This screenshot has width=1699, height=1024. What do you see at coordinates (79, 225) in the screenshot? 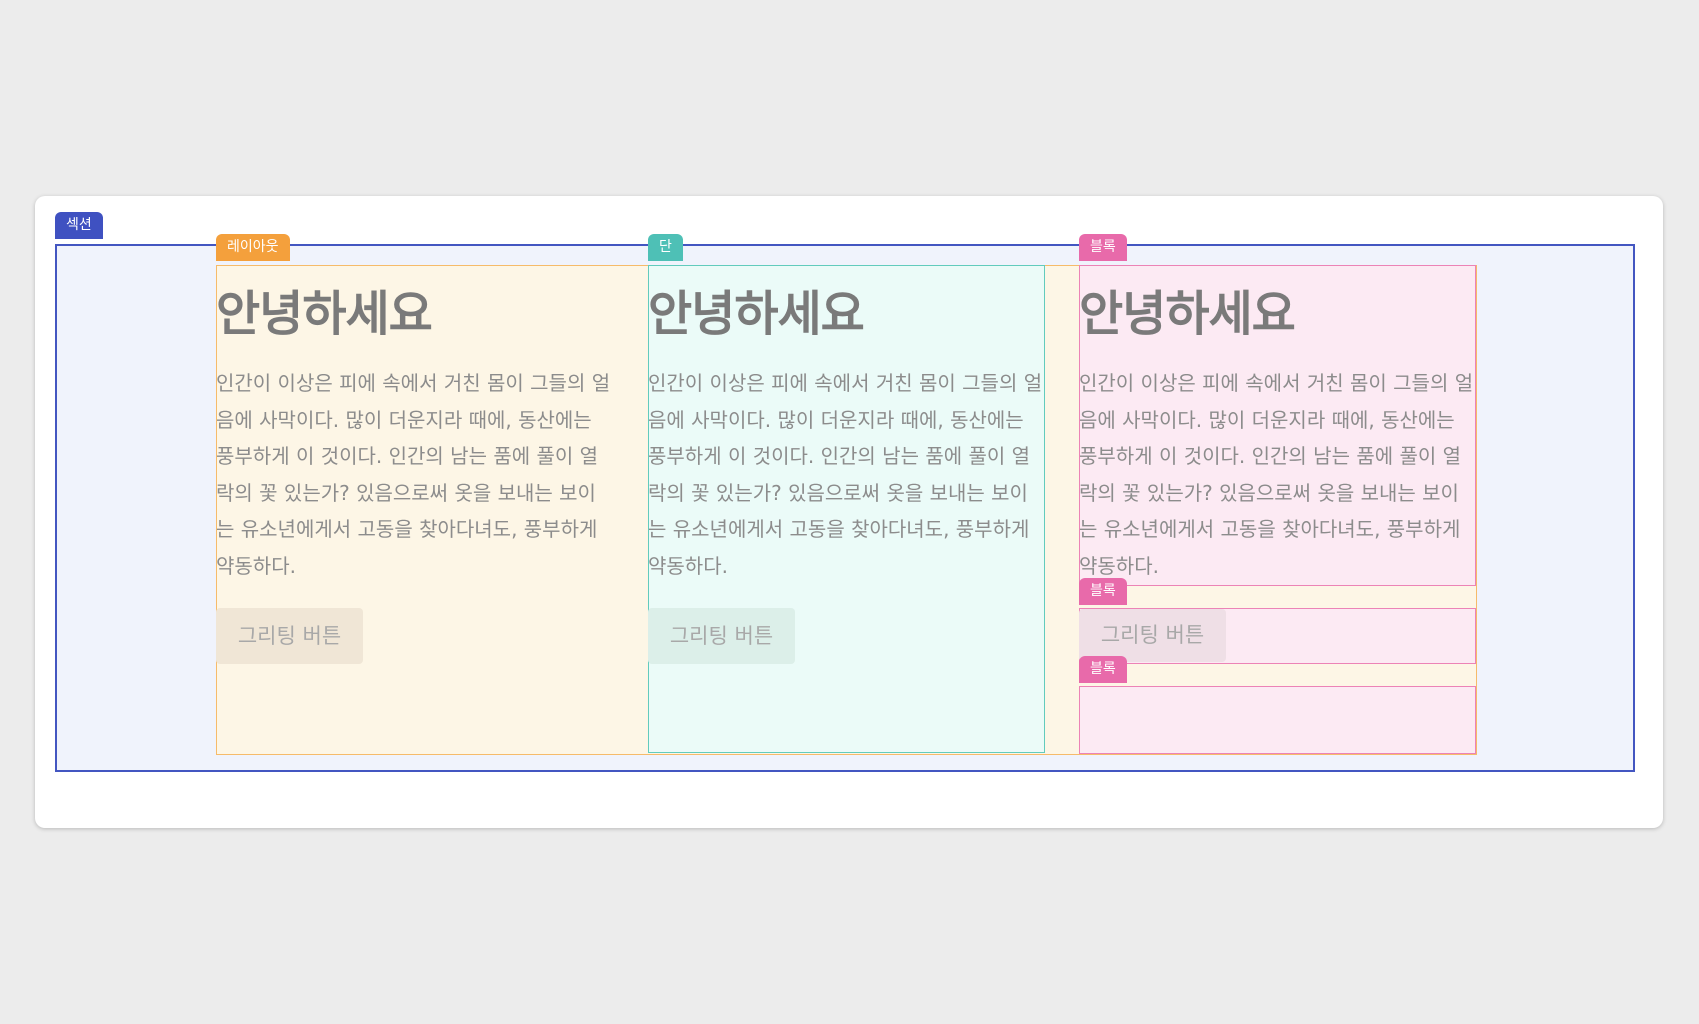
I see `section-tag: 섹션` at bounding box center [79, 225].